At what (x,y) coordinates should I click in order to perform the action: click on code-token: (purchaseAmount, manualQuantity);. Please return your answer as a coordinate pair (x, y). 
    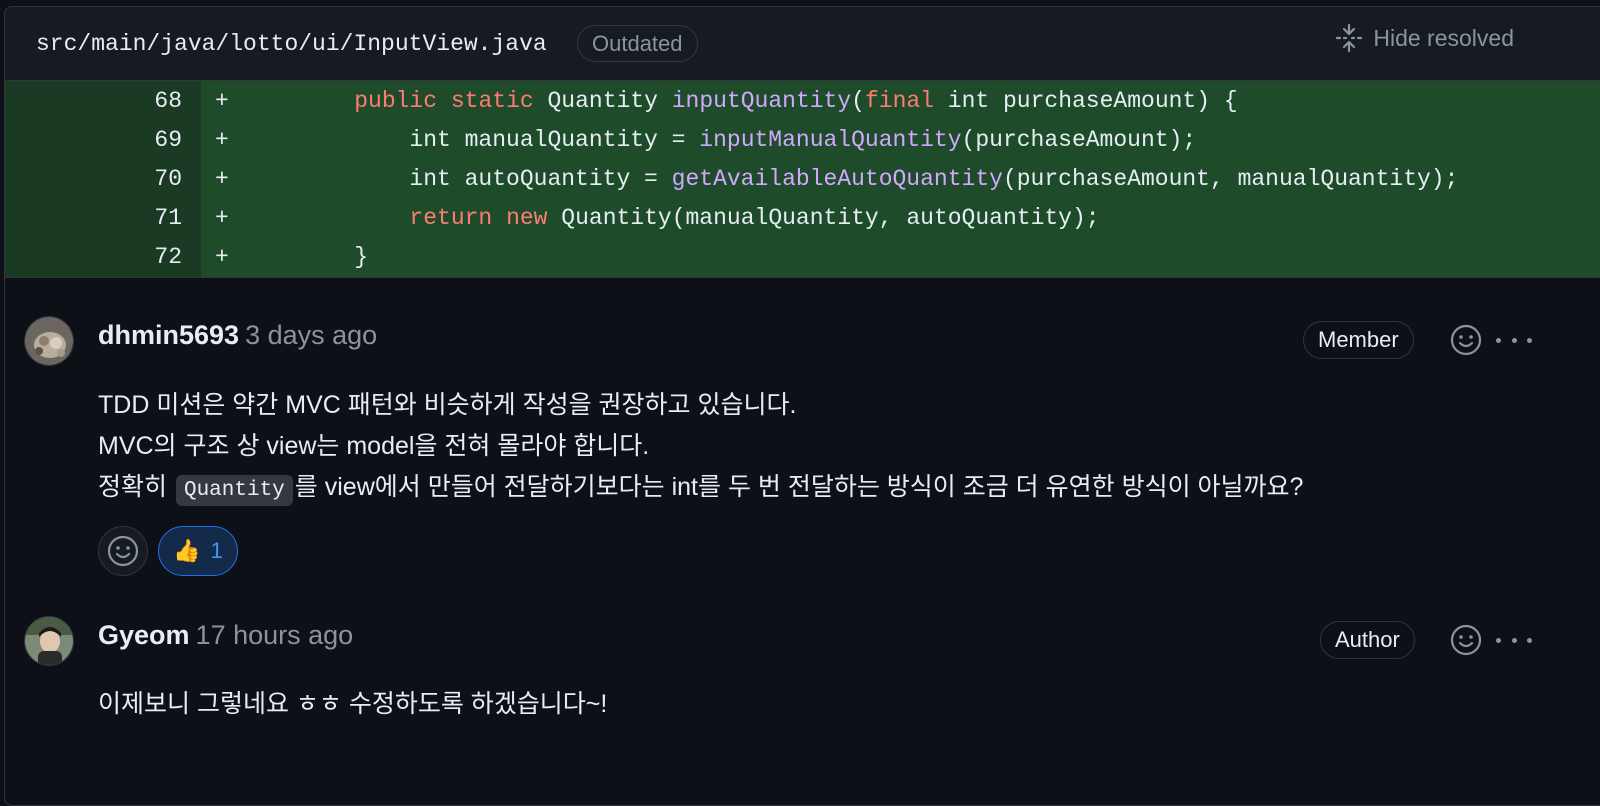
    Looking at the image, I should click on (1230, 178).